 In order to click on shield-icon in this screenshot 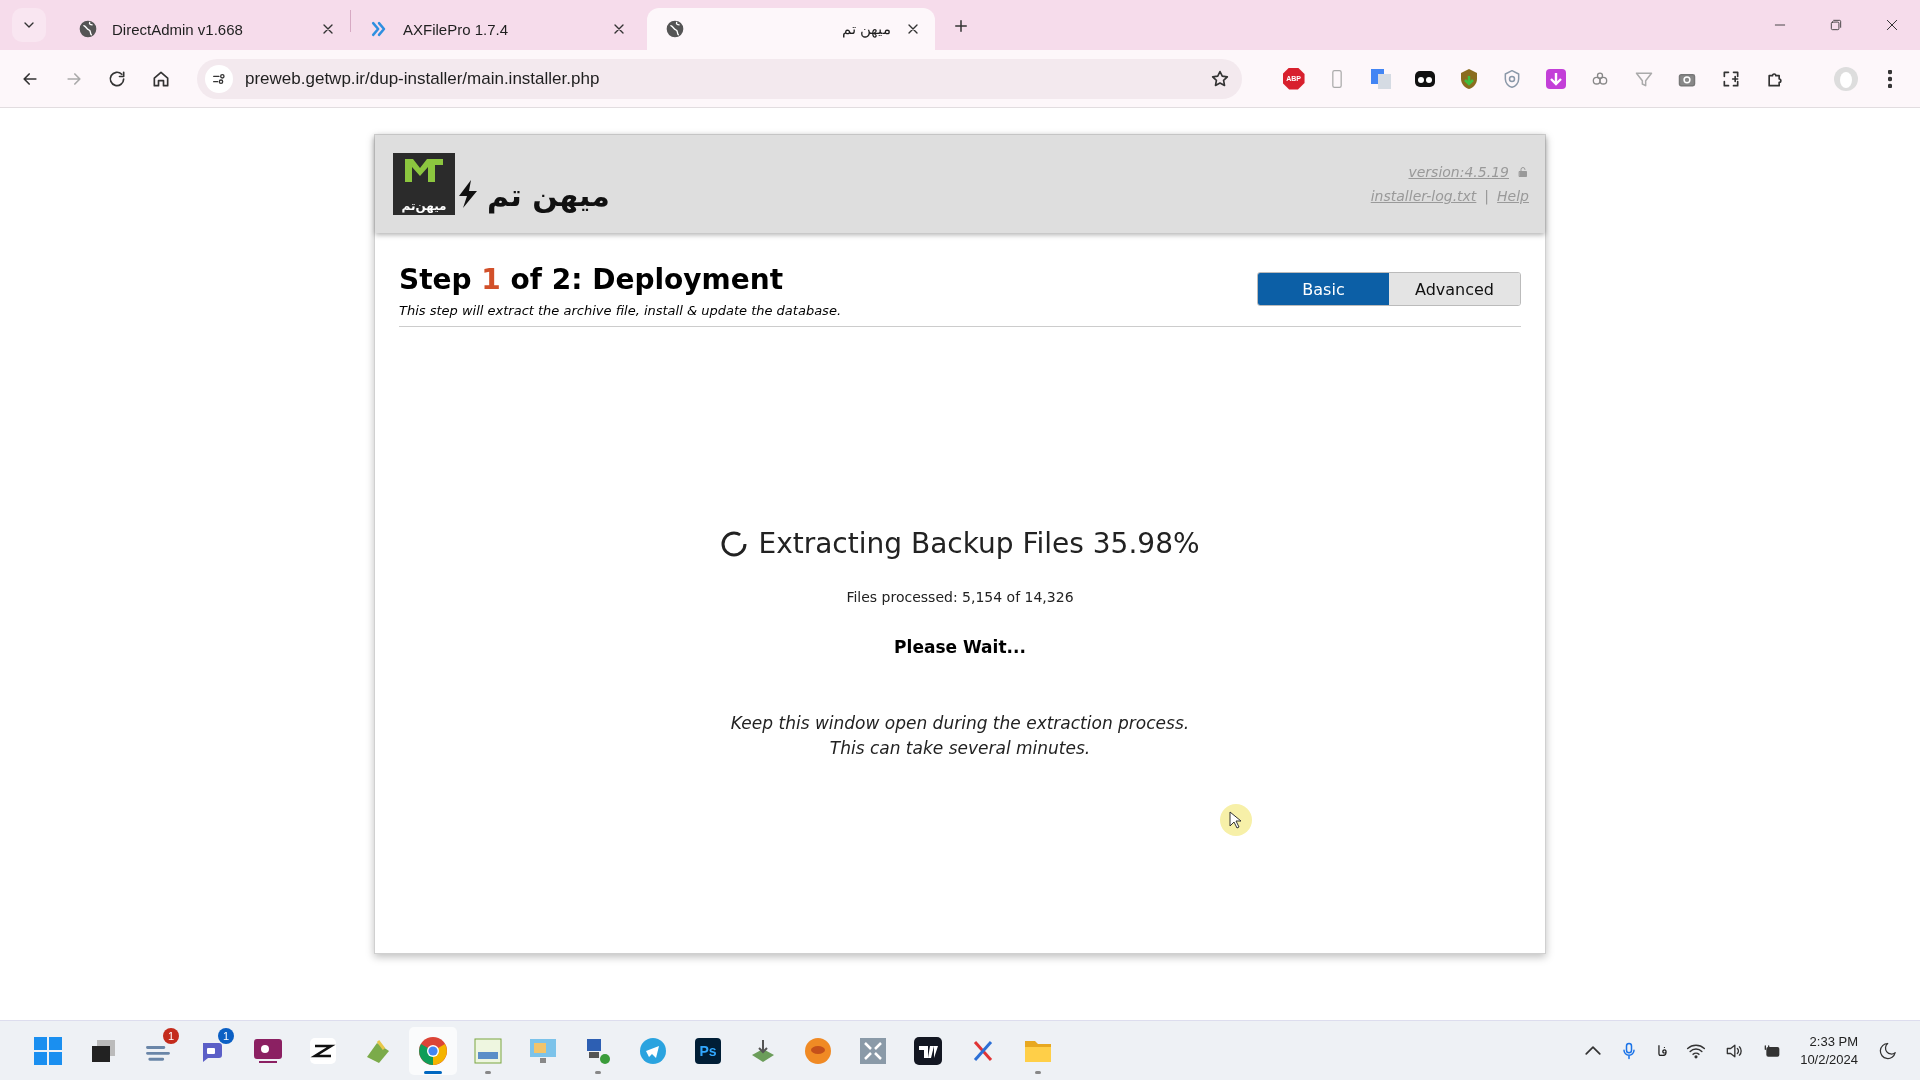, I will do `click(1468, 78)`.